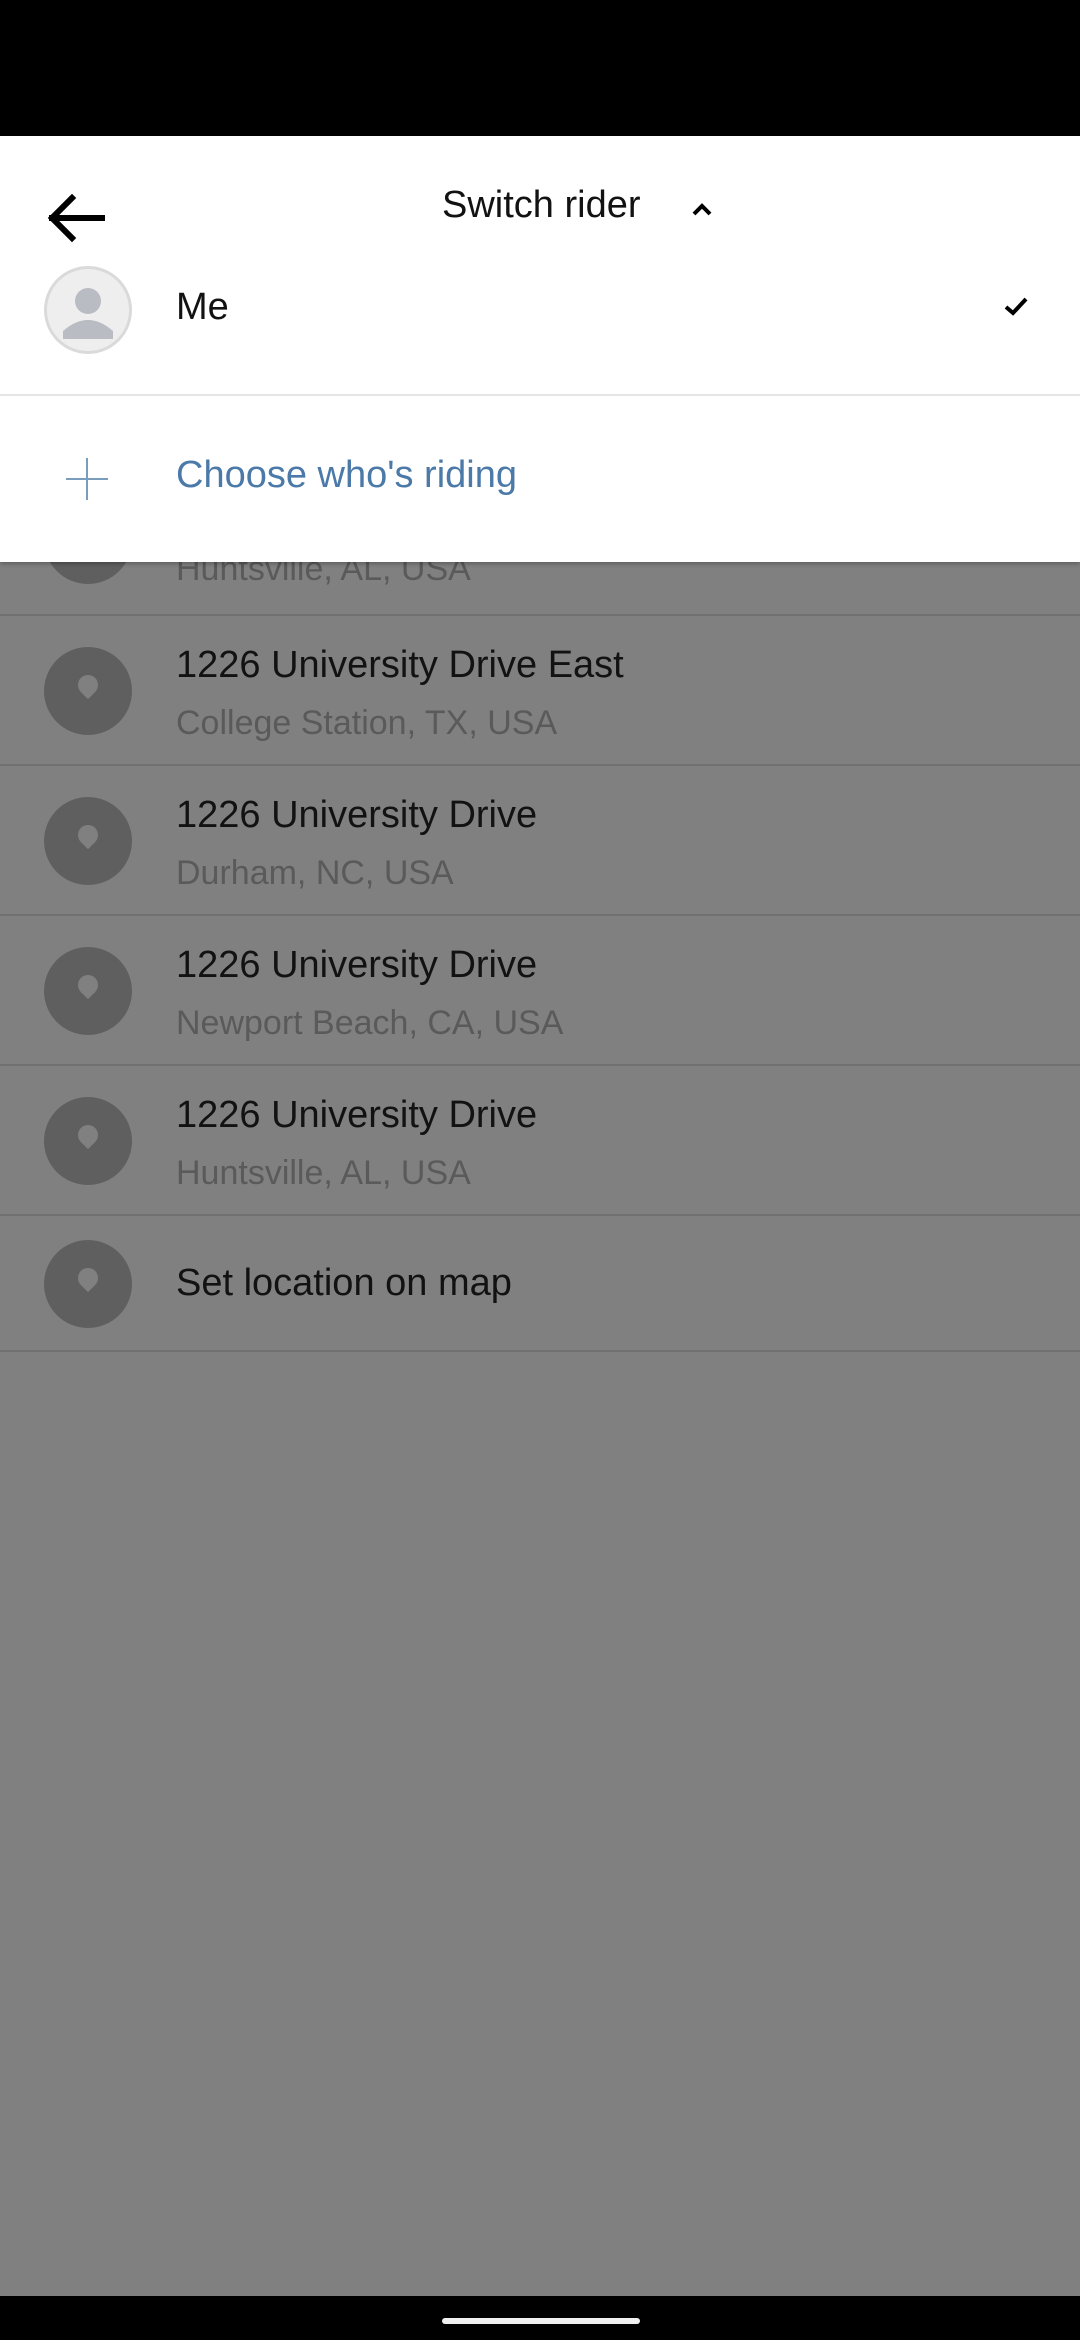 The height and width of the screenshot is (2340, 1080). I want to click on switch-rider-title: Switch rider, so click(541, 205).